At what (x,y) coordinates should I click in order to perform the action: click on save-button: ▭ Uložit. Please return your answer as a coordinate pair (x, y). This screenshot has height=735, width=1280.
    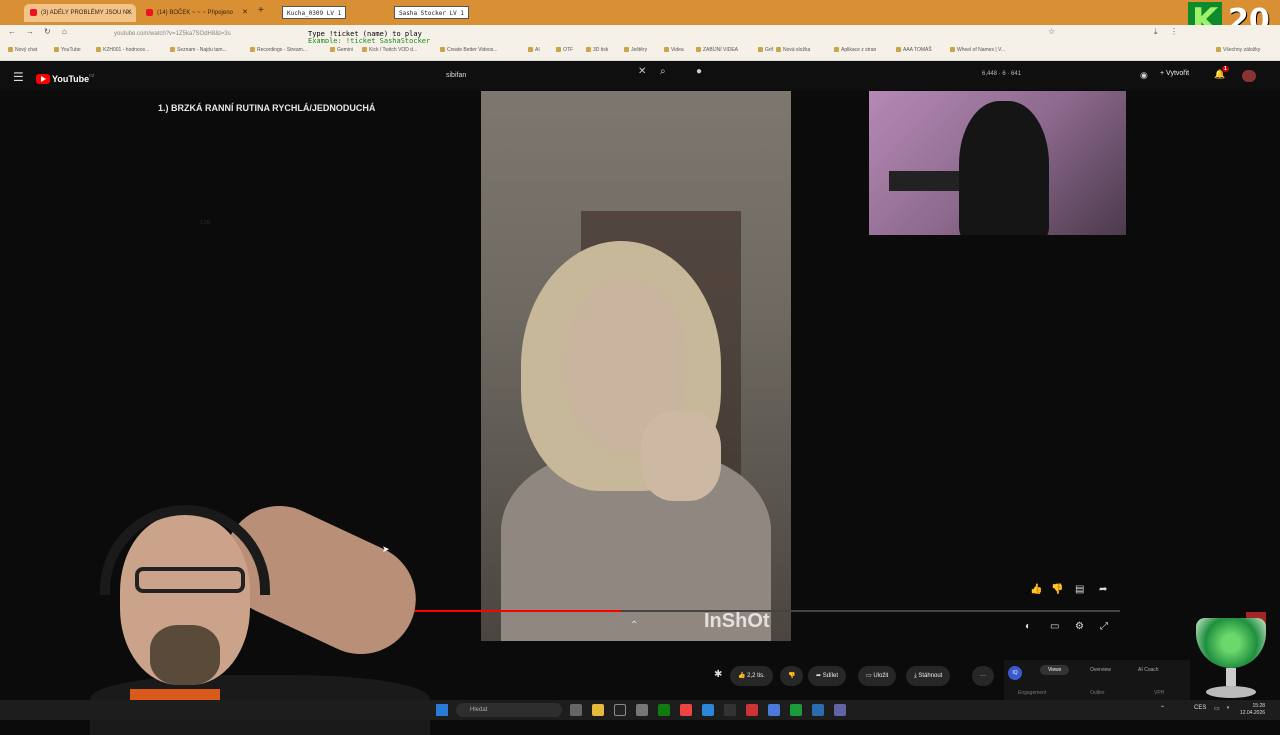
    Looking at the image, I should click on (877, 676).